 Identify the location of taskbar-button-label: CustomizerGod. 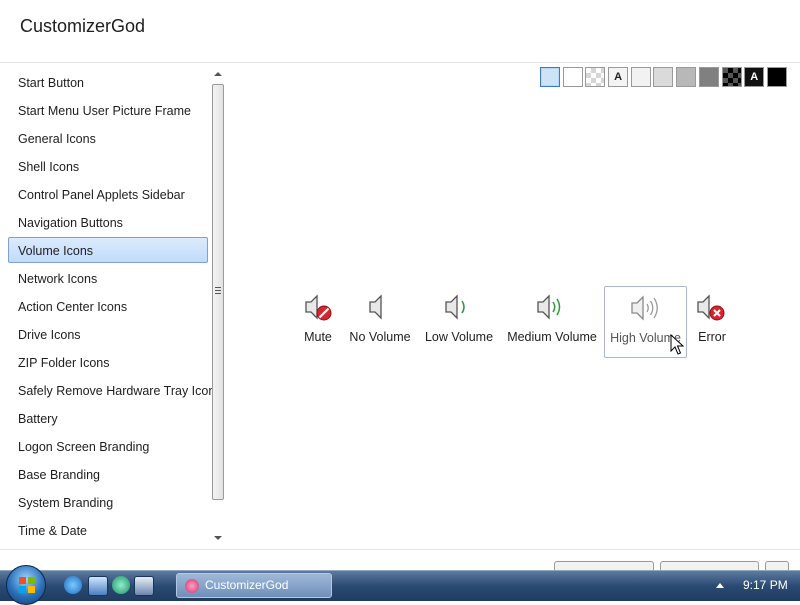
(247, 585).